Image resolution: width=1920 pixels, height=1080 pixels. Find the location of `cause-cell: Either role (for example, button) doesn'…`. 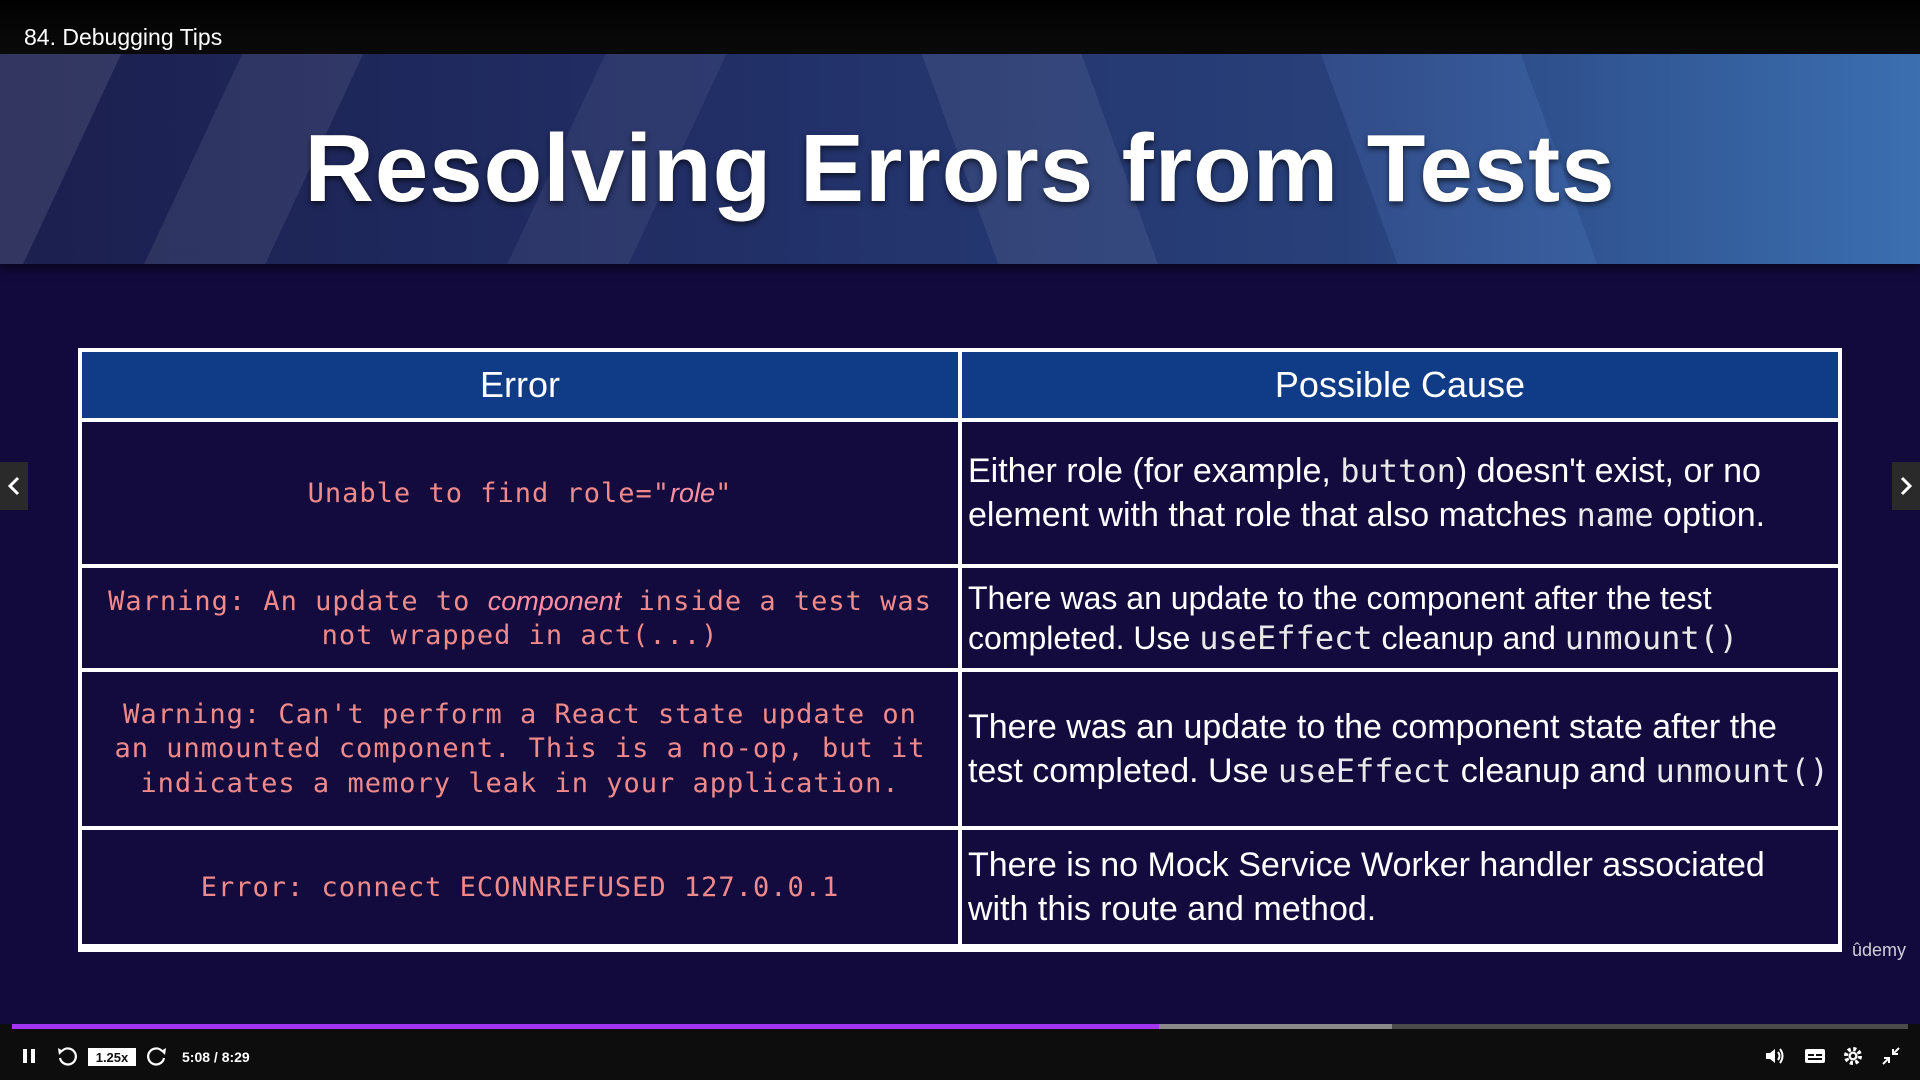

cause-cell: Either role (for example, button) doesn'… is located at coordinates (1400, 493).